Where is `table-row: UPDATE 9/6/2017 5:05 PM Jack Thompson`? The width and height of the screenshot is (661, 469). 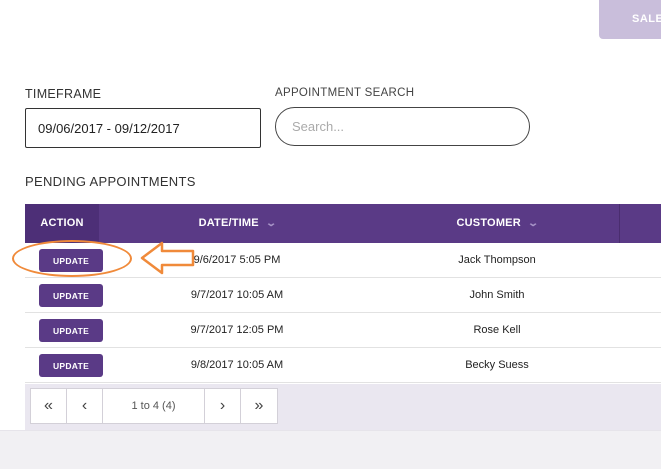 table-row: UPDATE 9/6/2017 5:05 PM Jack Thompson is located at coordinates (343, 260).